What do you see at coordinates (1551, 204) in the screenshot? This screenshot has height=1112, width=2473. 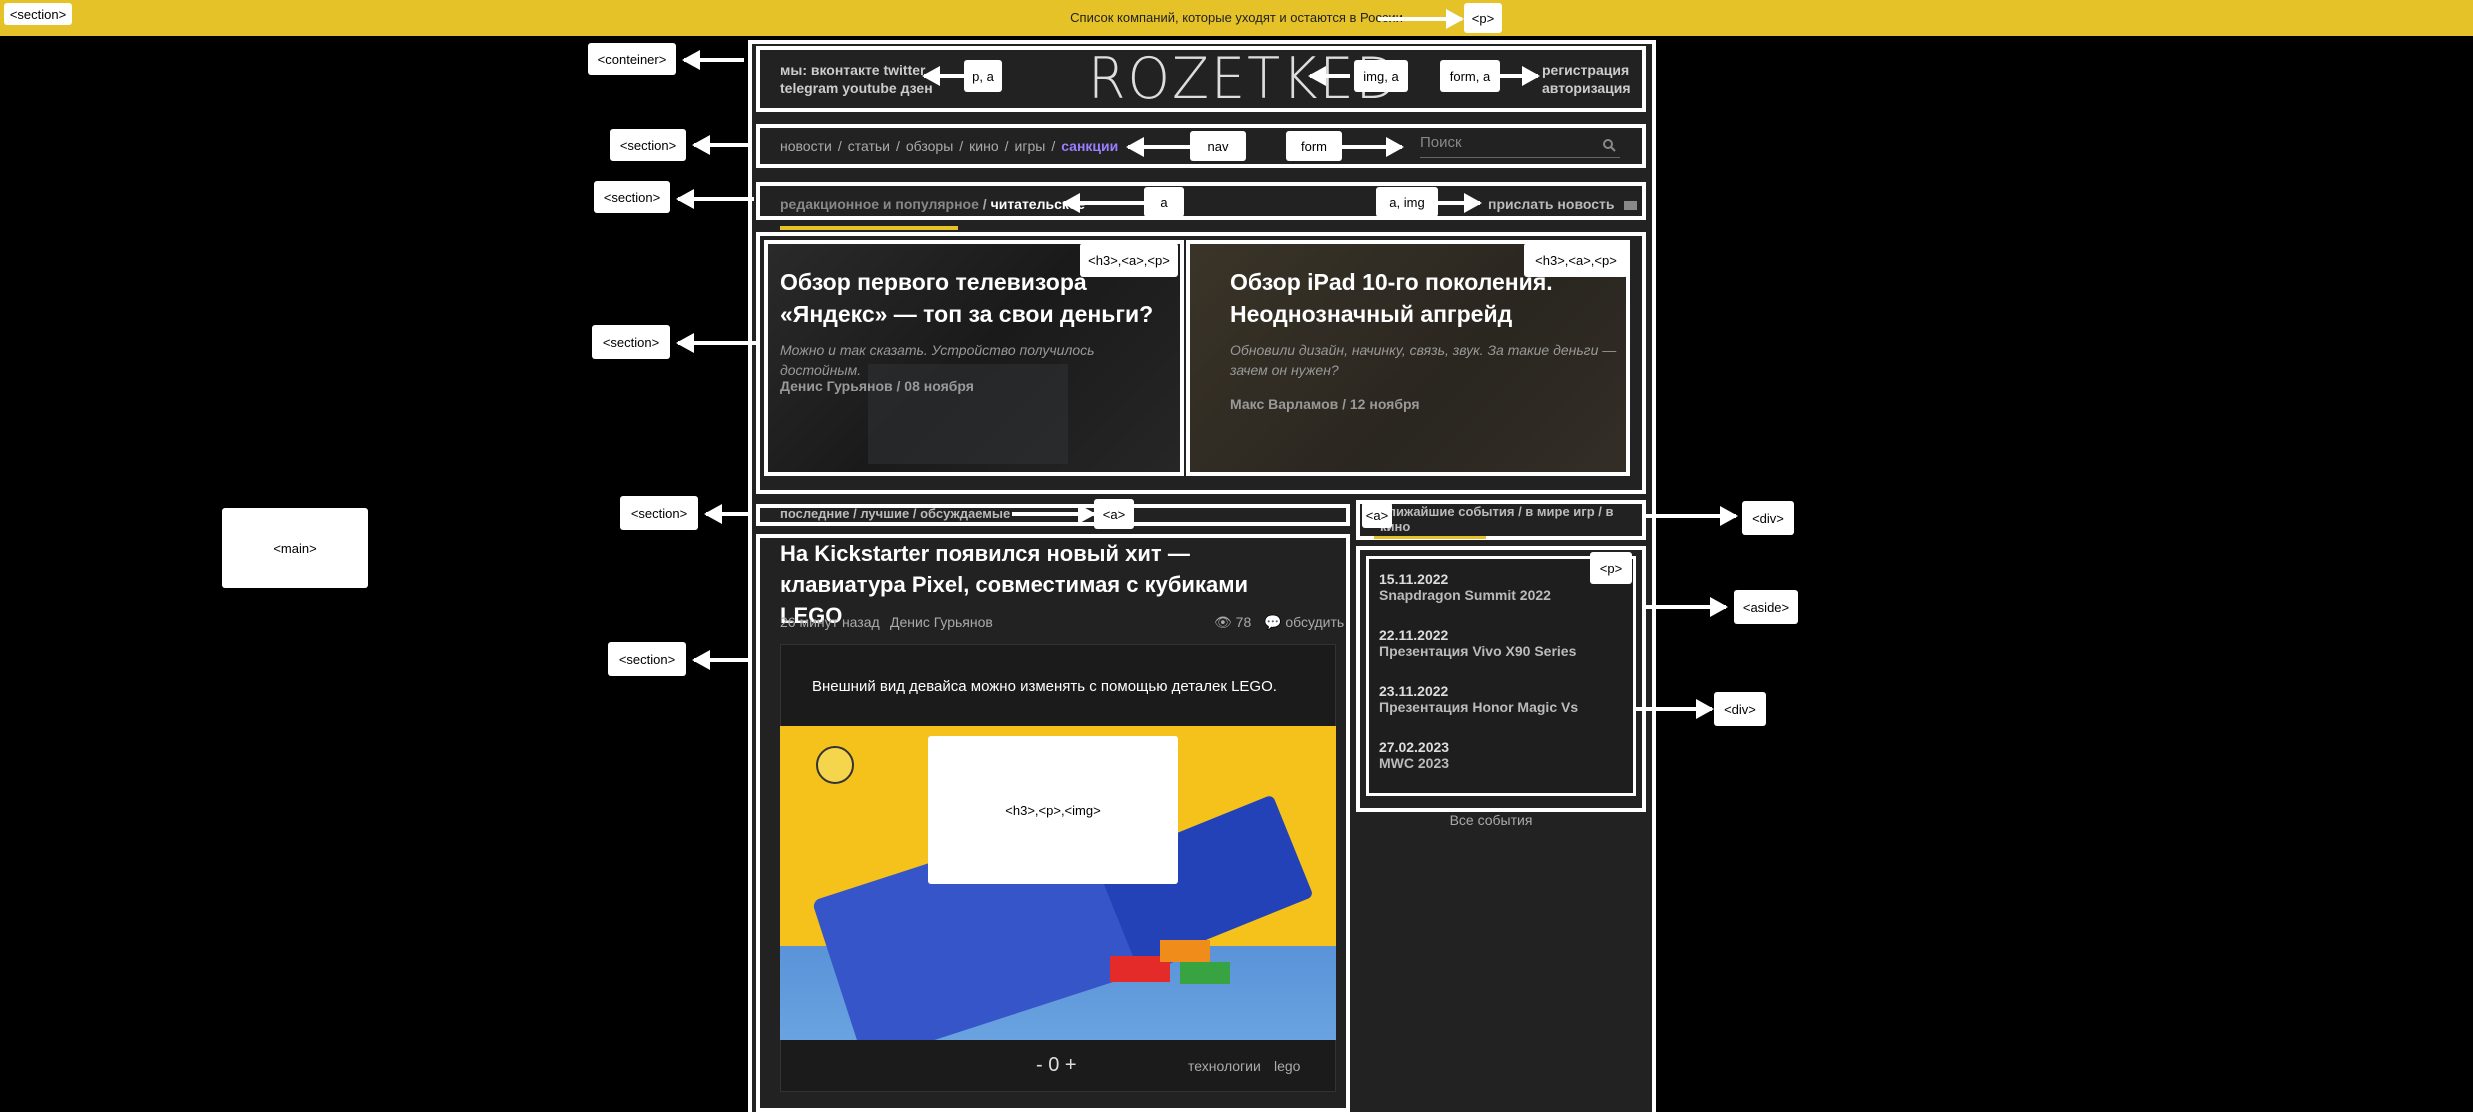 I see `send-news-label: прислать новость` at bounding box center [1551, 204].